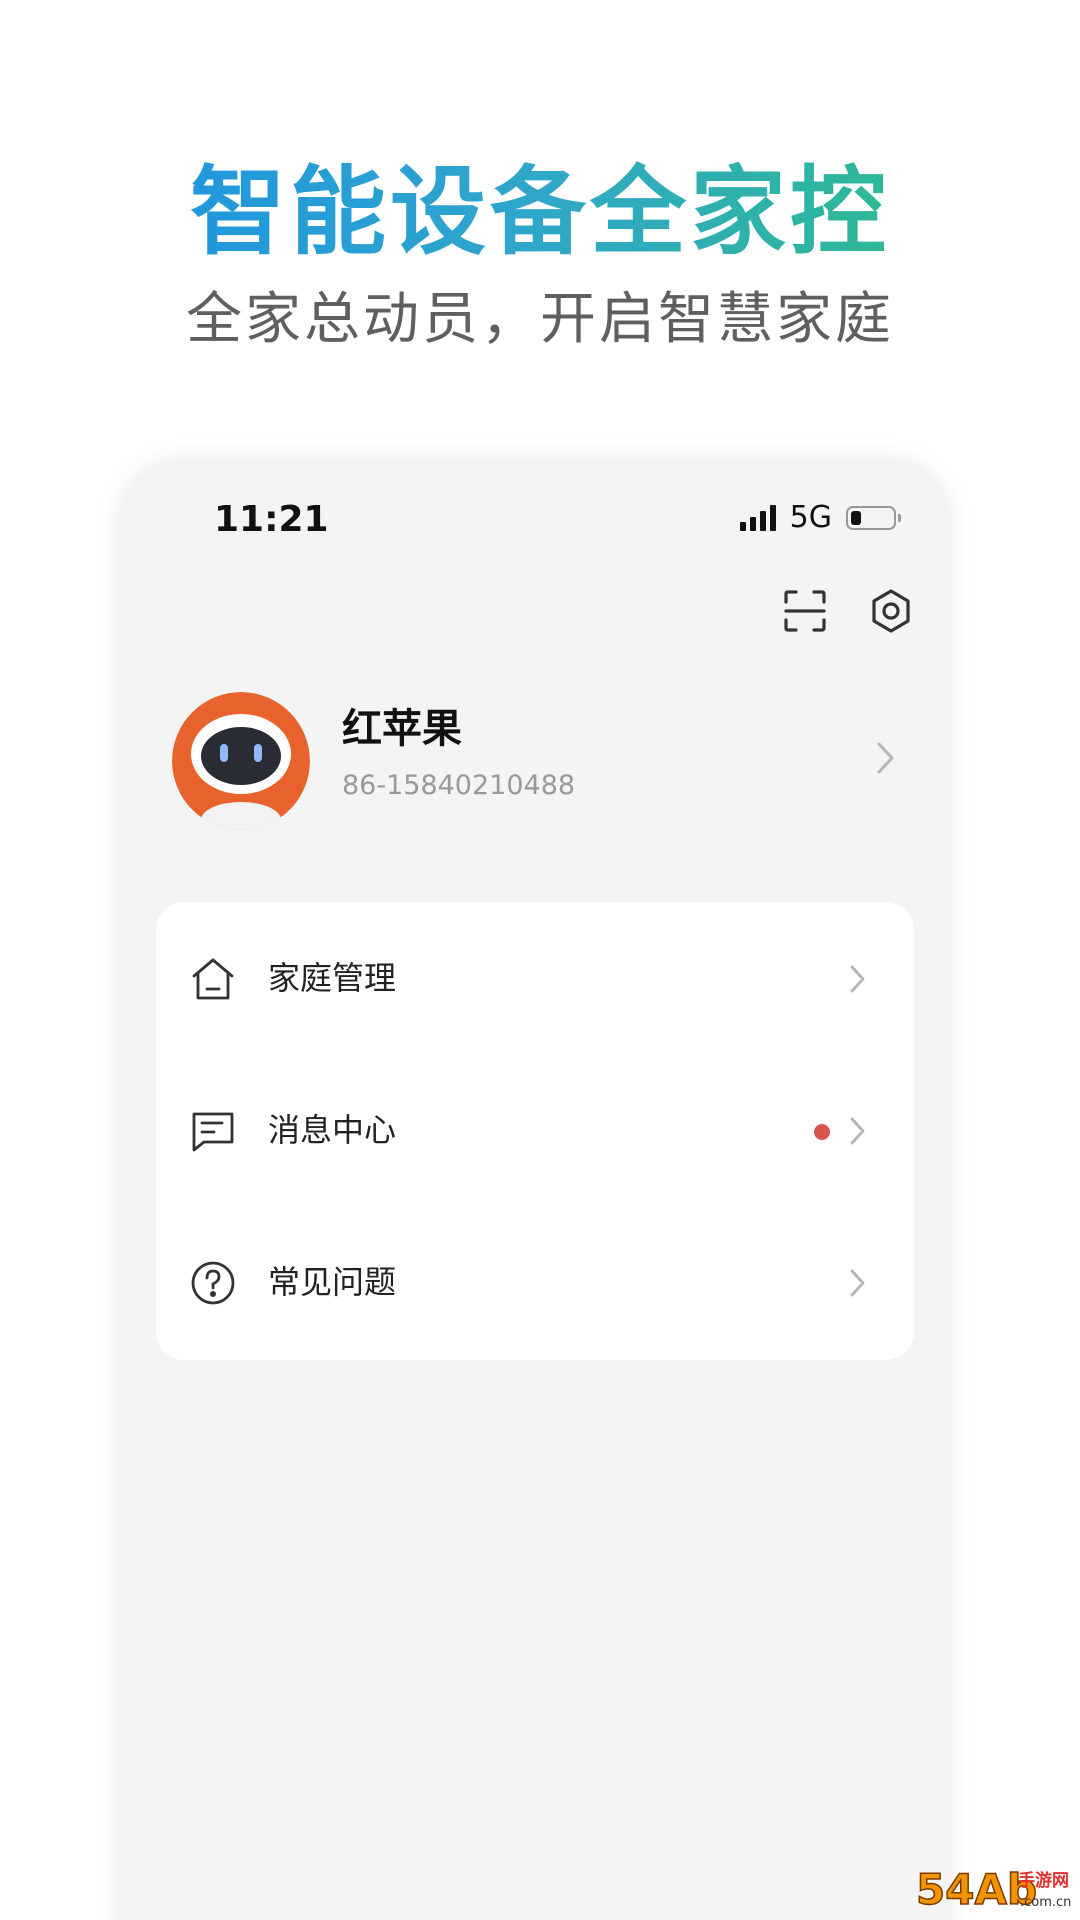 Image resolution: width=1080 pixels, height=1920 pixels. I want to click on status-indicators: 5G, so click(820, 518).